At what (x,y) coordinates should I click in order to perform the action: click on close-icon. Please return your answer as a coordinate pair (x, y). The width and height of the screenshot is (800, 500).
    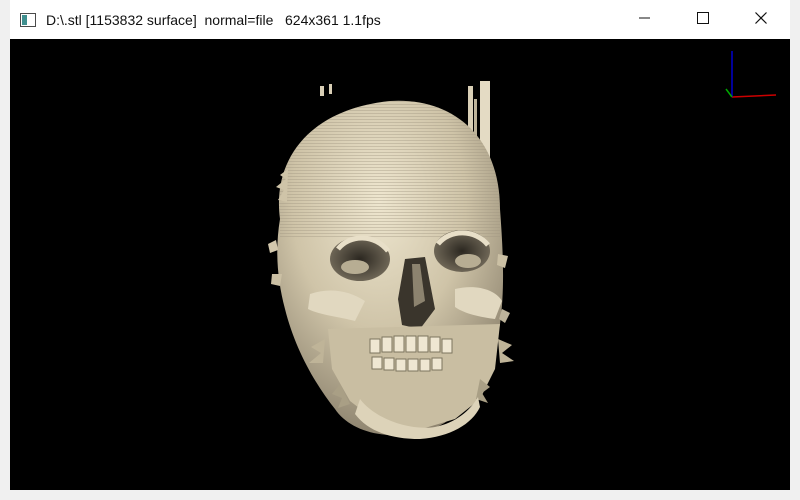
    Looking at the image, I should click on (761, 20).